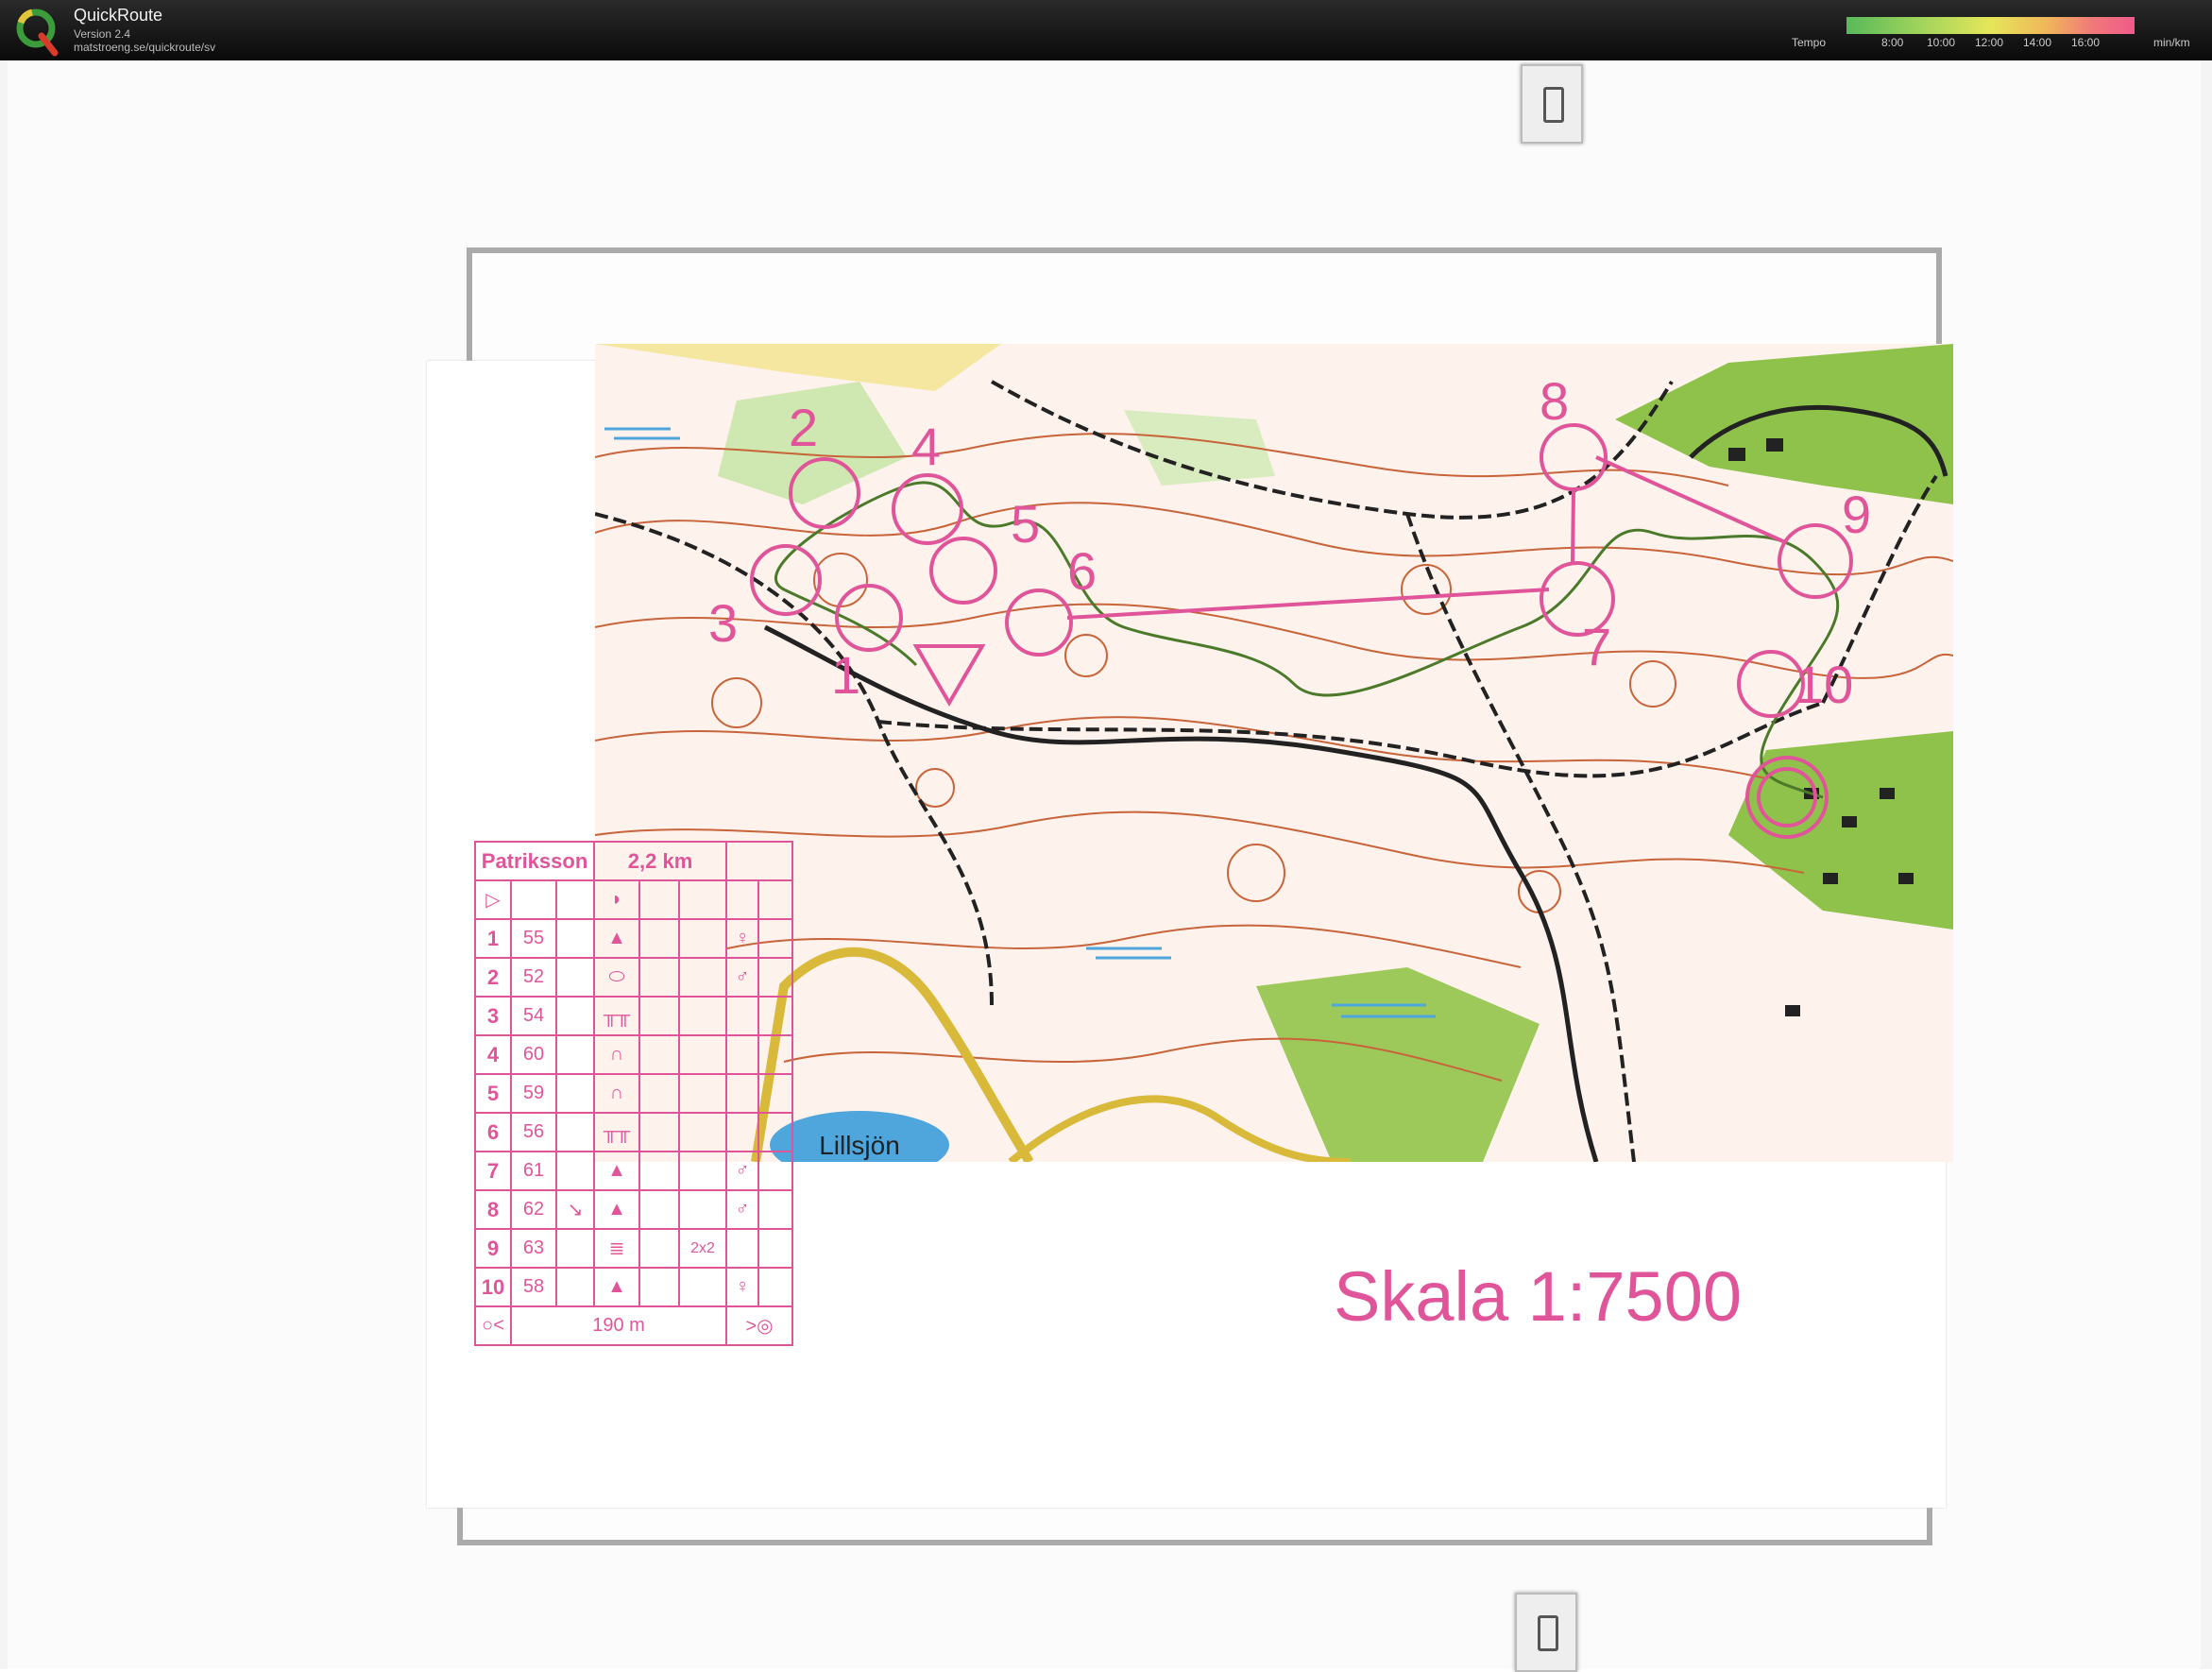 This screenshot has width=2212, height=1672. What do you see at coordinates (533, 1132) in the screenshot?
I see `control-code: 56` at bounding box center [533, 1132].